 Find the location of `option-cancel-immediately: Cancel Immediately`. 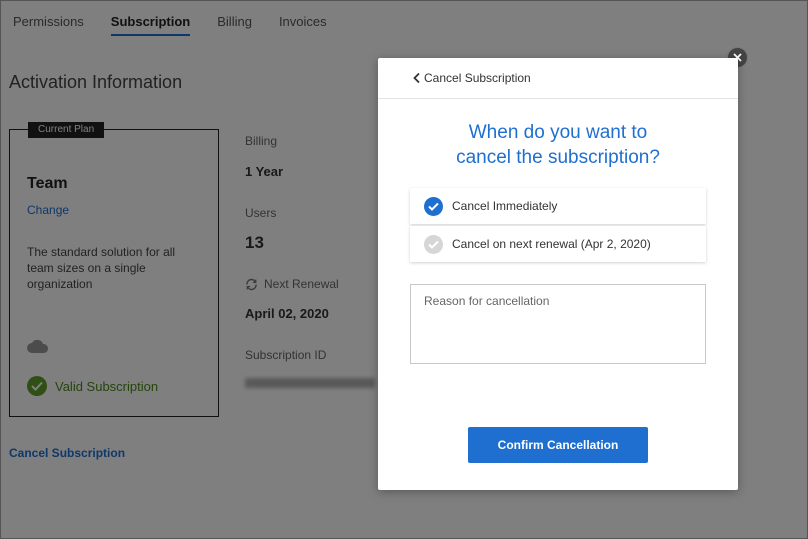

option-cancel-immediately: Cancel Immediately is located at coordinates (558, 206).